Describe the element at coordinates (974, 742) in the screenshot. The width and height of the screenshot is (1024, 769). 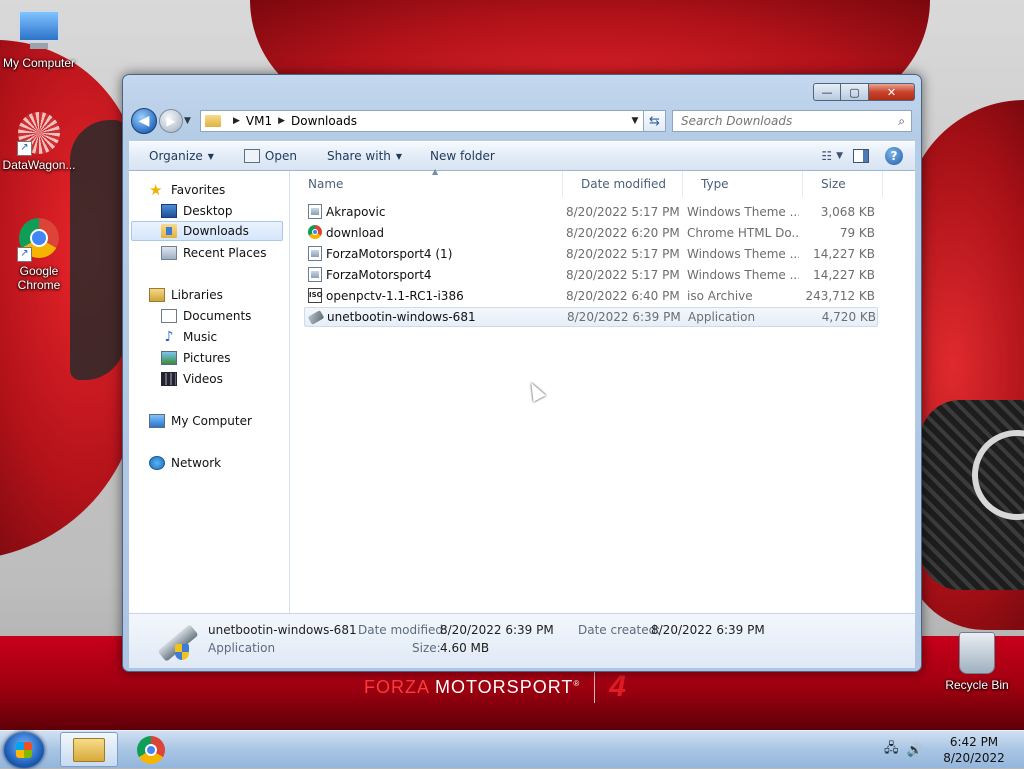
I see `clock-time: 6:42 PM` at that location.